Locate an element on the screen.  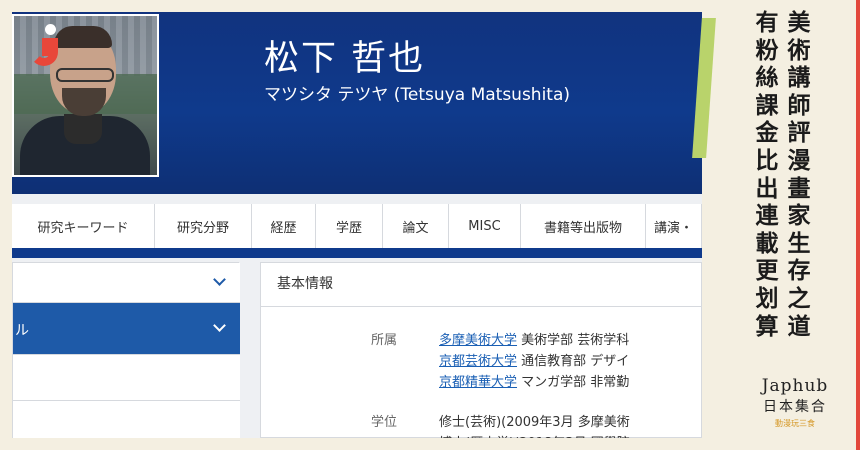
headline-char: 金 is located at coordinates (767, 133).